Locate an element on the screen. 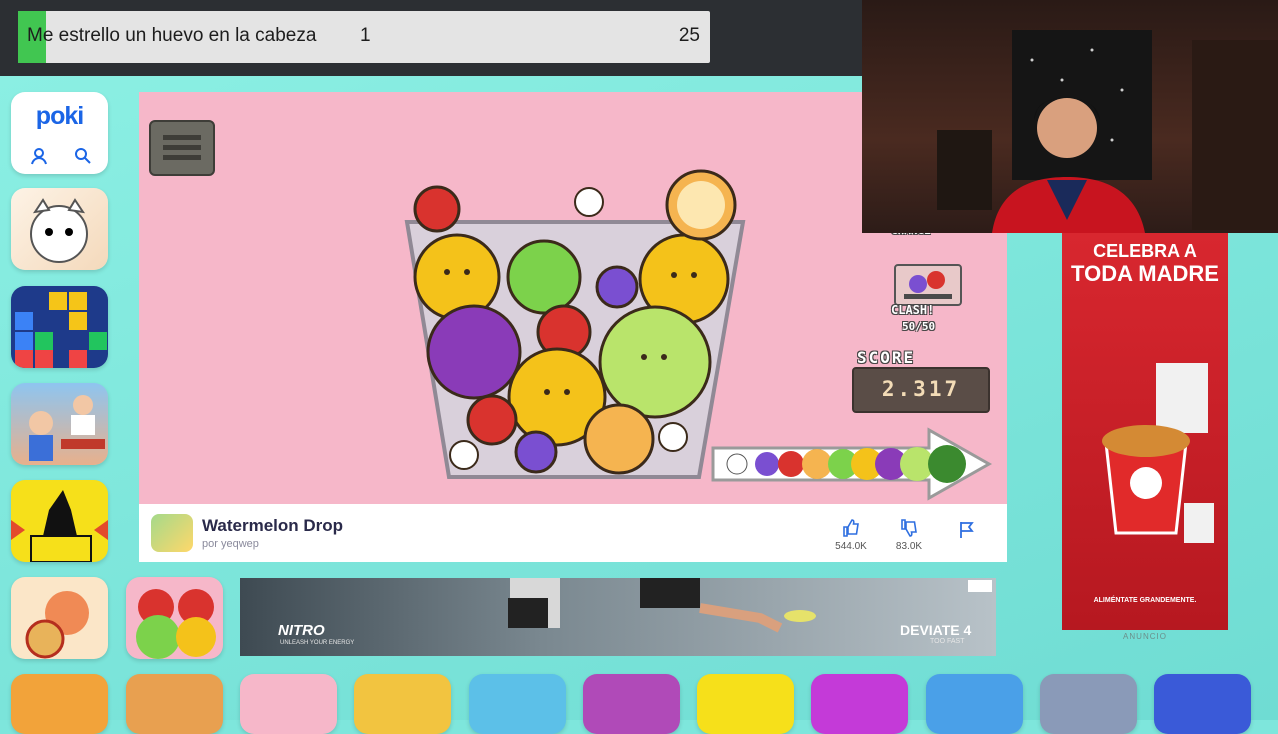  orange-fruit is located at coordinates (619, 439).